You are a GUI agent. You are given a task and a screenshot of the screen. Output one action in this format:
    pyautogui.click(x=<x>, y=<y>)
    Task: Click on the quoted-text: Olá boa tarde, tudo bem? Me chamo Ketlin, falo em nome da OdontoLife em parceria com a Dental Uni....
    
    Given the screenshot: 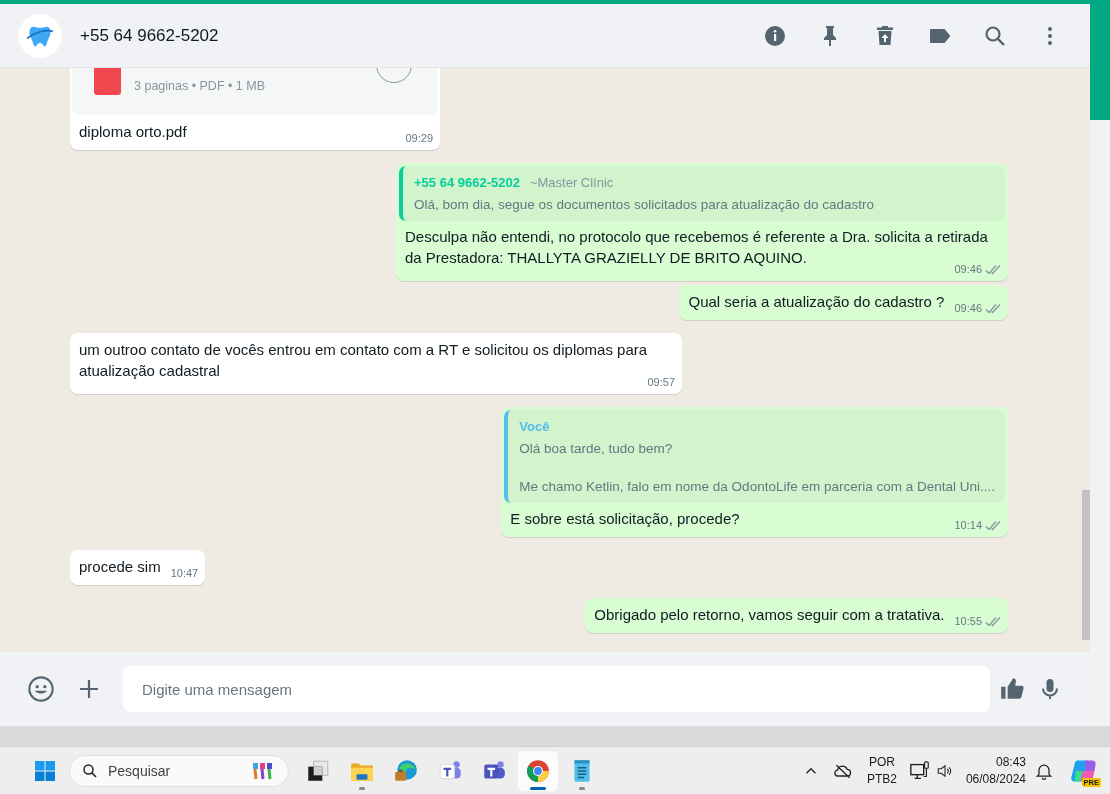 What is the action you would take?
    pyautogui.click(x=757, y=468)
    